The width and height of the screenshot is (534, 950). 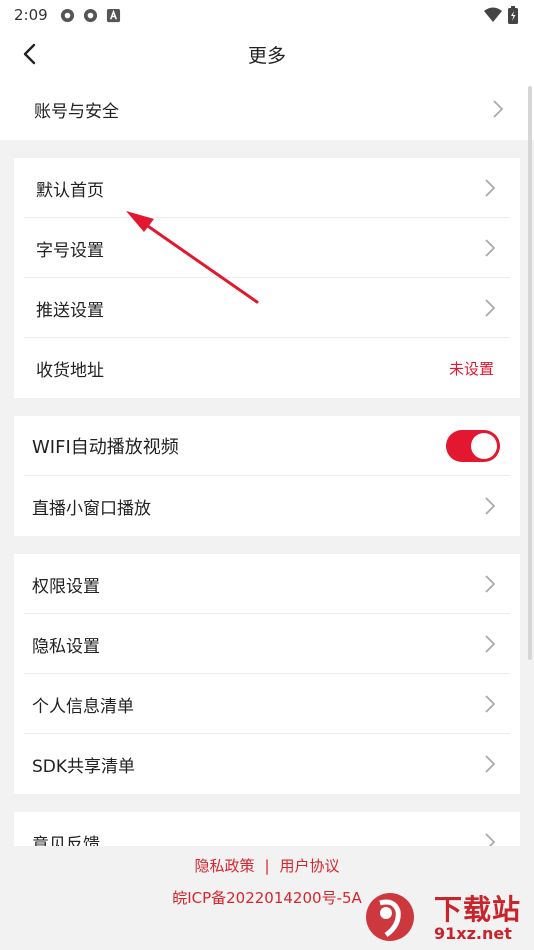 I want to click on permission-settings-row: 权限设置, so click(x=267, y=584).